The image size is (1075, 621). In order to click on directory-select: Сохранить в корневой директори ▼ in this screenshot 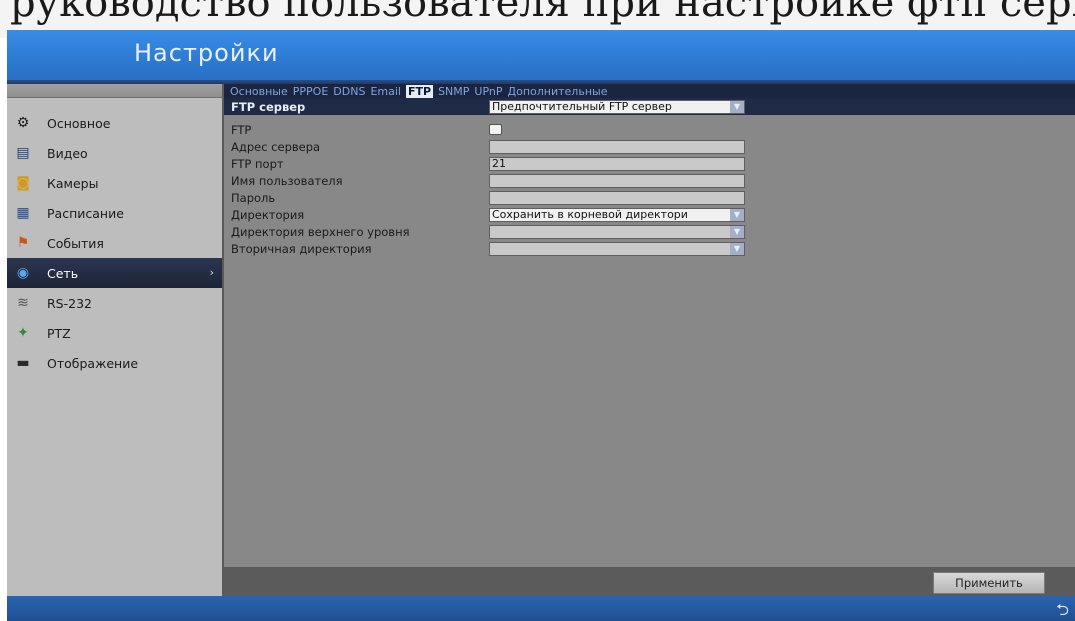, I will do `click(617, 214)`.